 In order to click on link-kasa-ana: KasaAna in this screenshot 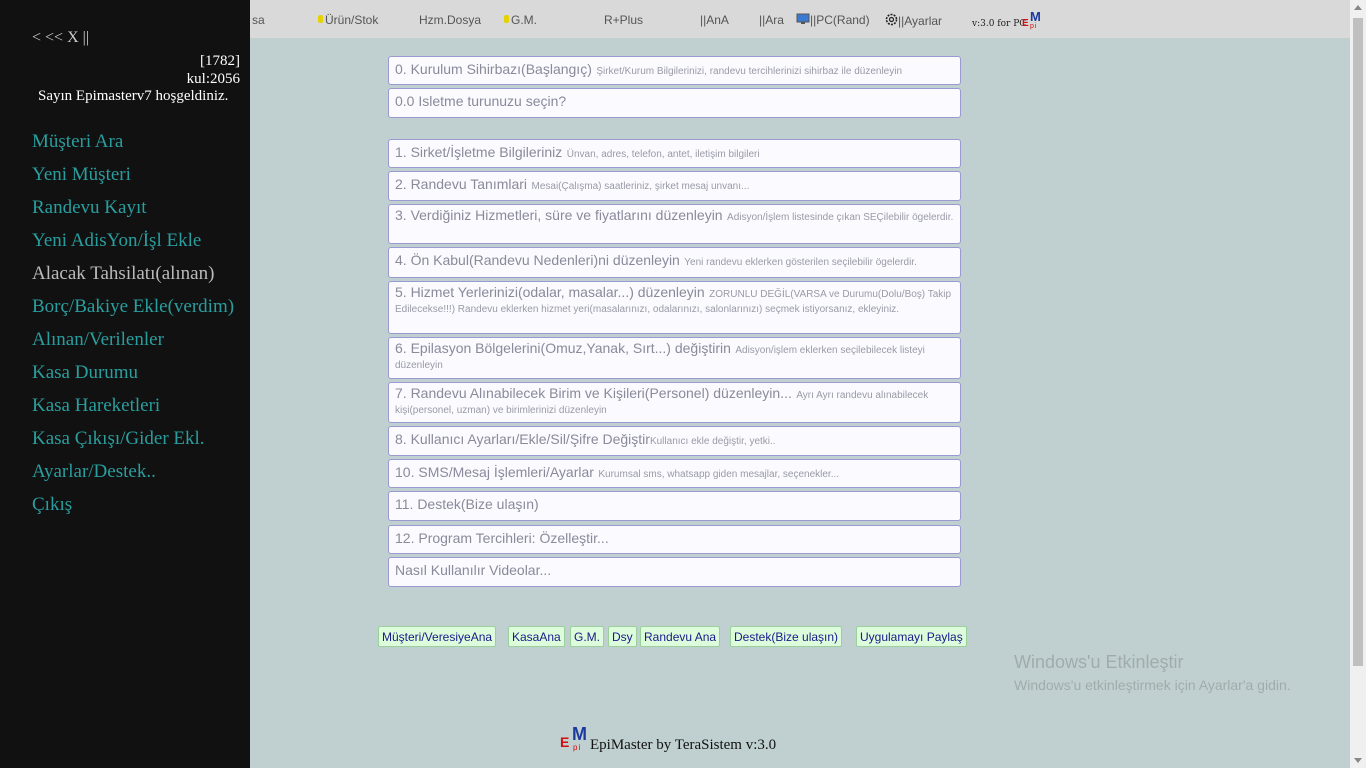, I will do `click(536, 636)`.